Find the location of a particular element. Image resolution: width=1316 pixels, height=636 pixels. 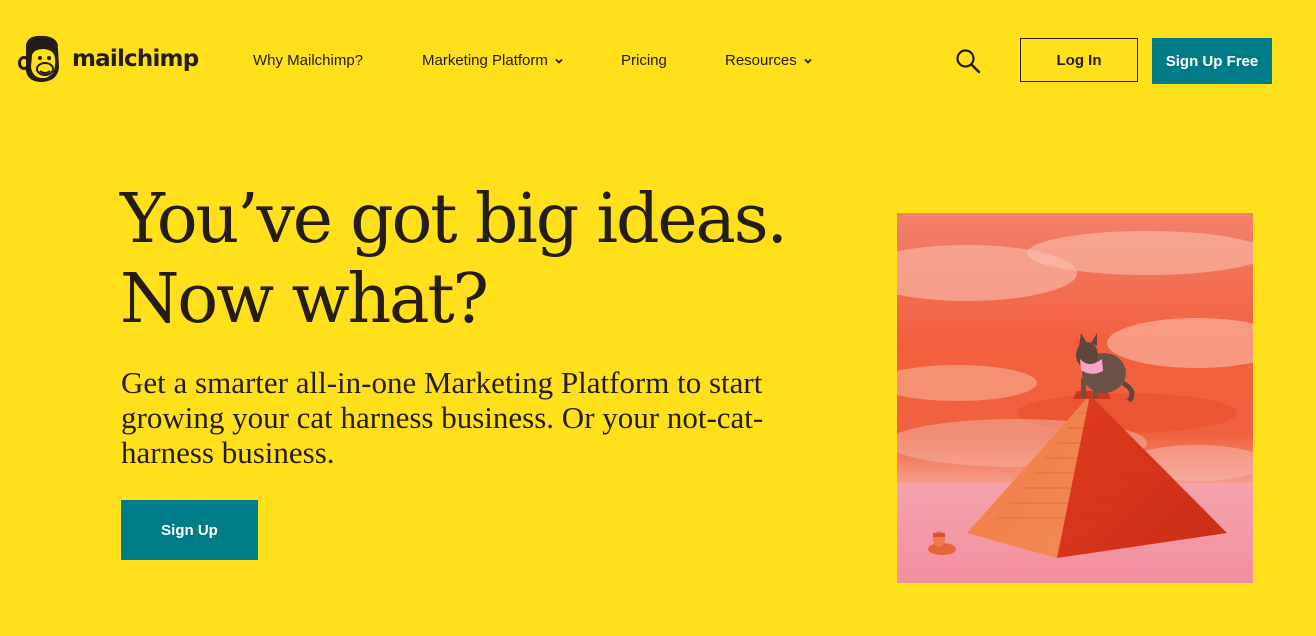

mailchimp-logo: mailchimp is located at coordinates (107, 59).